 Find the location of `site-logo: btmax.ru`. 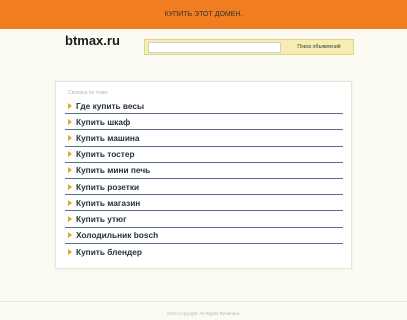

site-logo: btmax.ru is located at coordinates (92, 40).